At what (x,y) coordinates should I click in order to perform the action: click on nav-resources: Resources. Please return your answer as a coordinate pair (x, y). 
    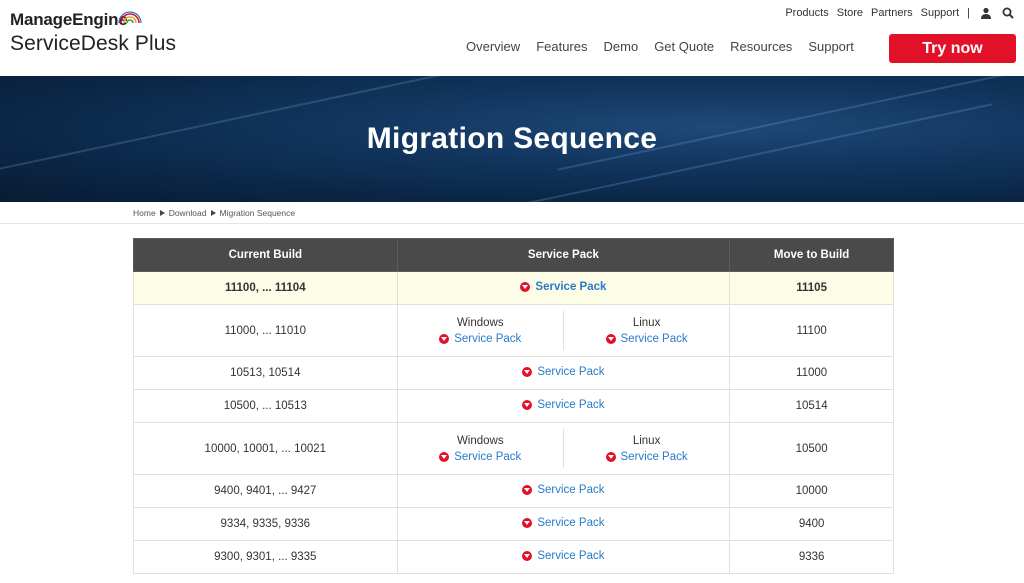
    Looking at the image, I should click on (761, 46).